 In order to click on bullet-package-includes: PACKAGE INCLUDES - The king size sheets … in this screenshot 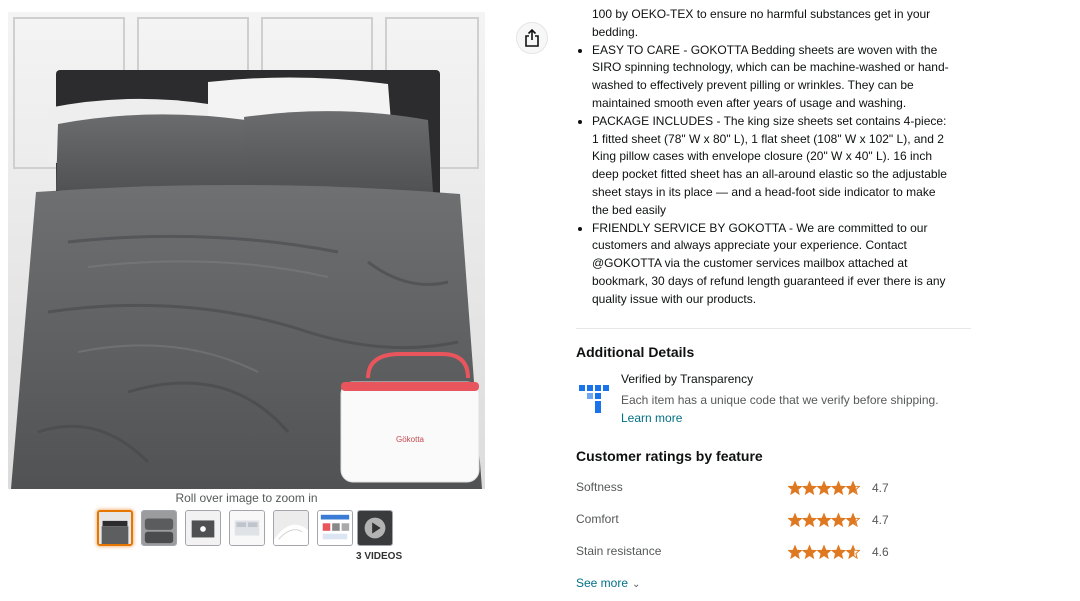, I will do `click(781, 166)`.